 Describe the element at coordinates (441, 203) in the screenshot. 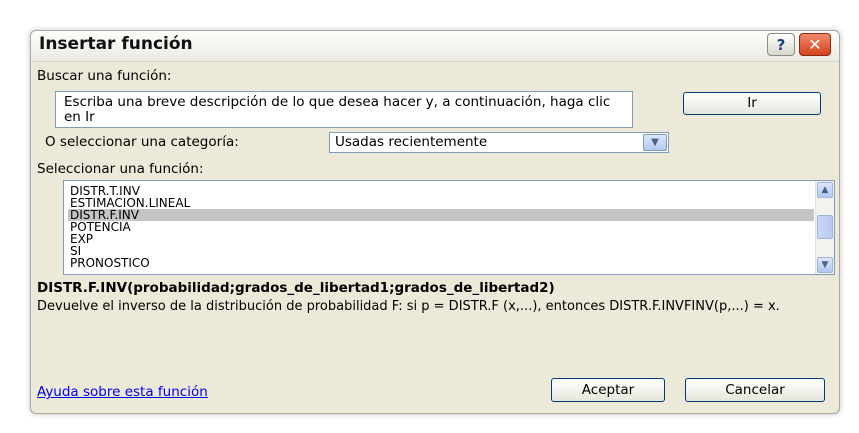

I see `list-item: ESTIMACION.LINEAL` at that location.